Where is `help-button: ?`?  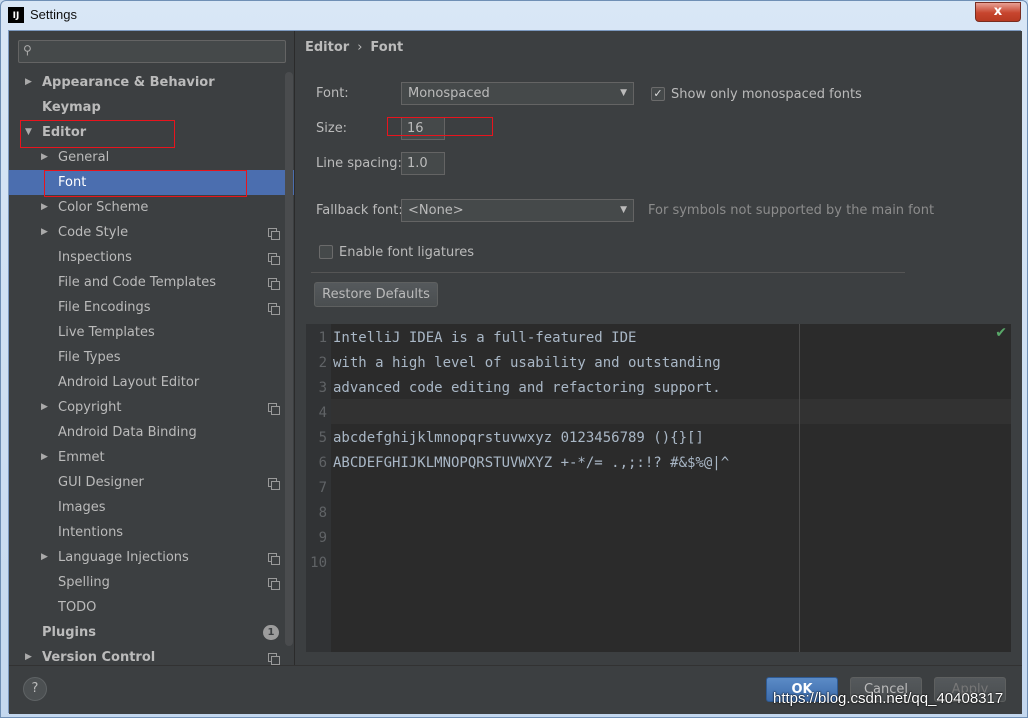 help-button: ? is located at coordinates (35, 689).